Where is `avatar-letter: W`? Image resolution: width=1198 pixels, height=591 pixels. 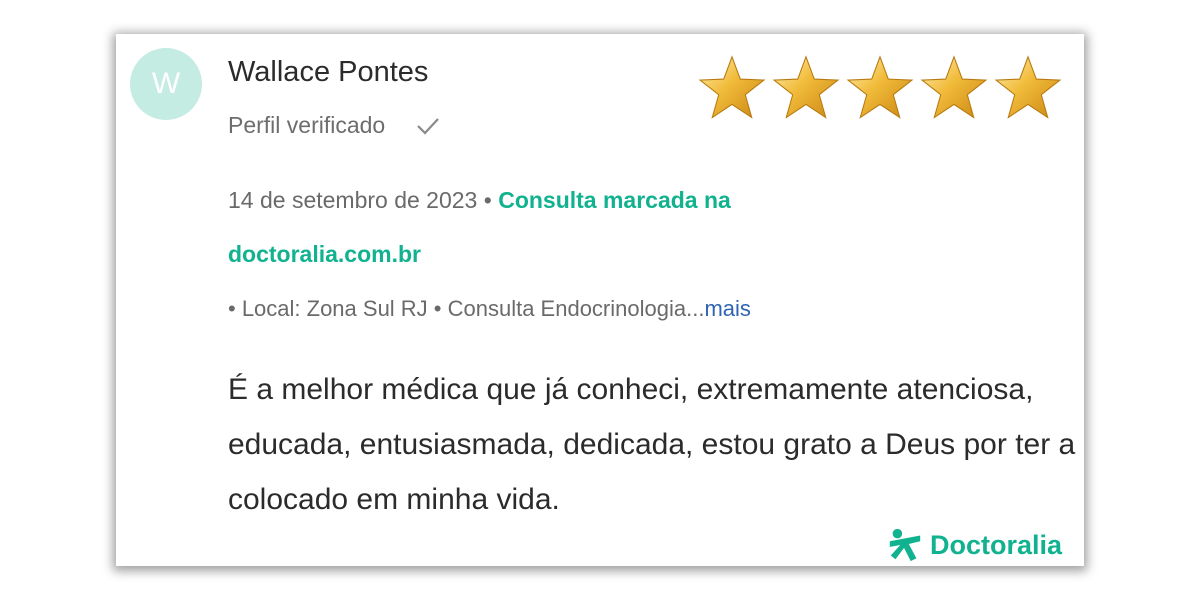
avatar-letter: W is located at coordinates (166, 83).